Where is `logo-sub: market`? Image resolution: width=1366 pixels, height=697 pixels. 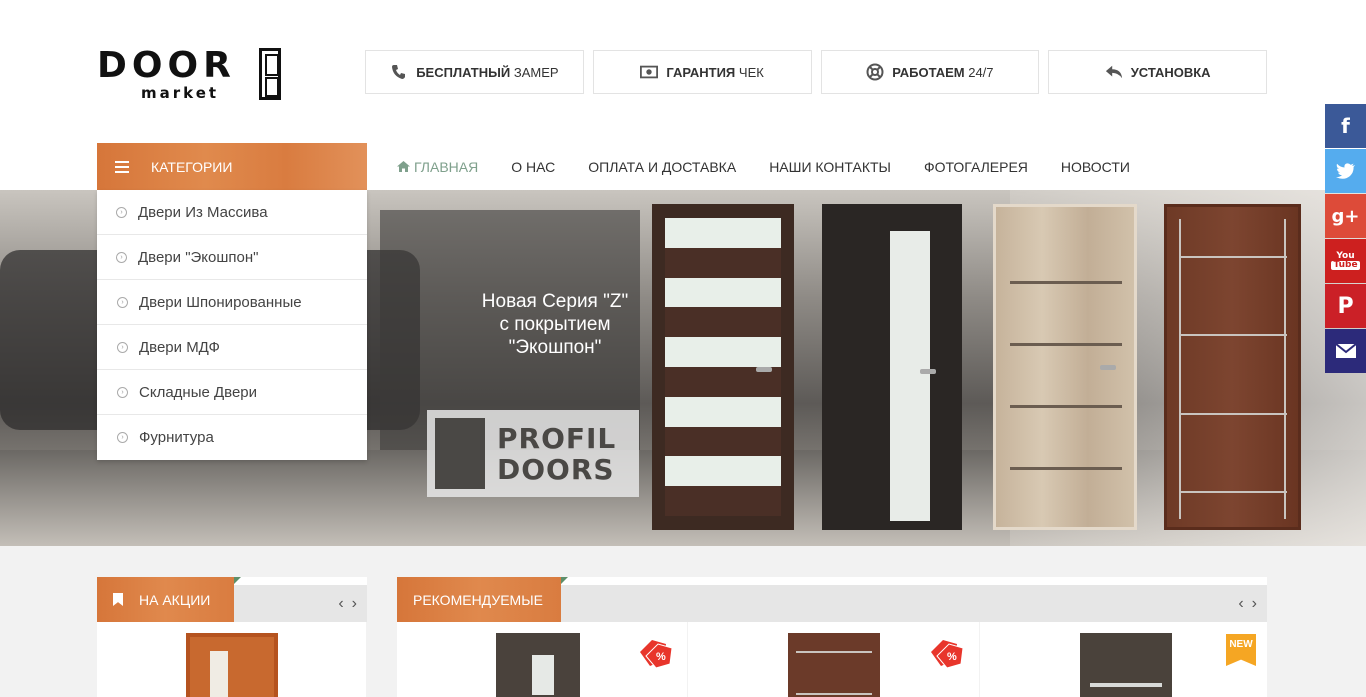 logo-sub: market is located at coordinates (180, 93).